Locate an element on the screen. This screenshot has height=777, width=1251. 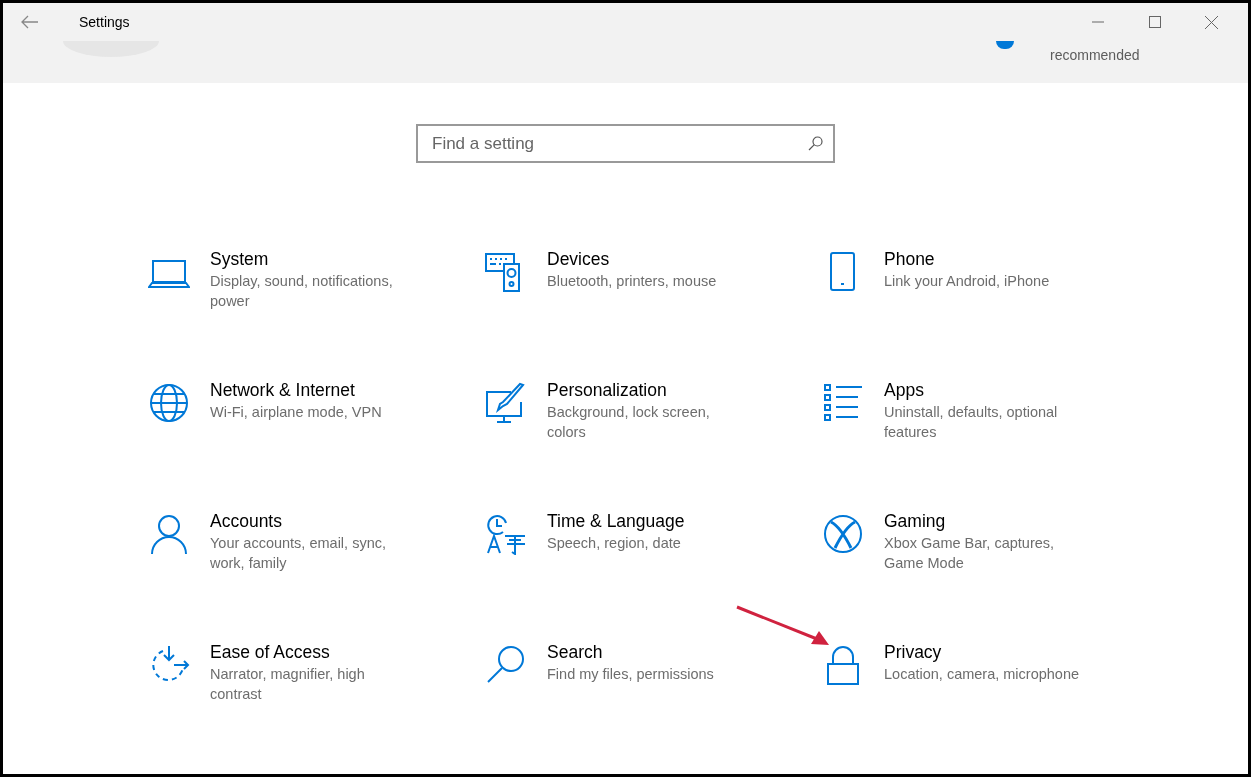
category-description: Your accounts, email, sync, work, family is located at coordinates (298, 553).